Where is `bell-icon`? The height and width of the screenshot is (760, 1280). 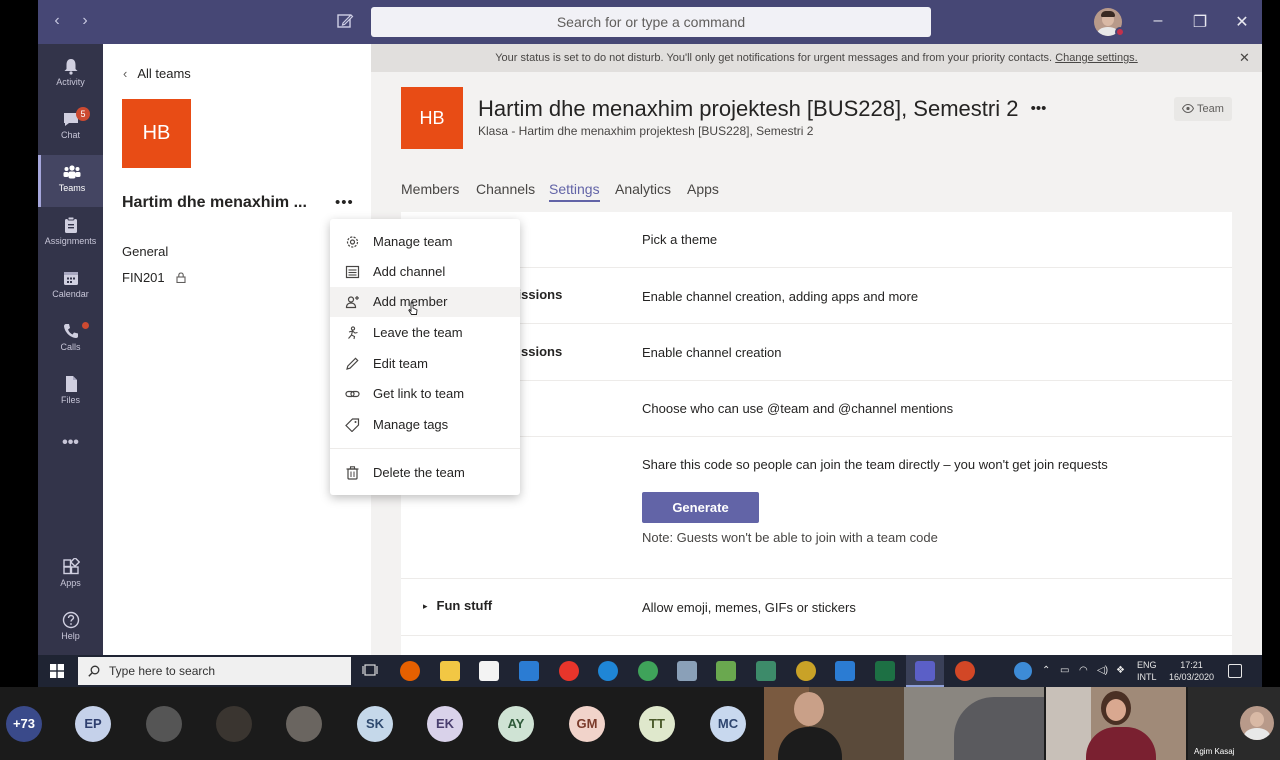 bell-icon is located at coordinates (70, 67).